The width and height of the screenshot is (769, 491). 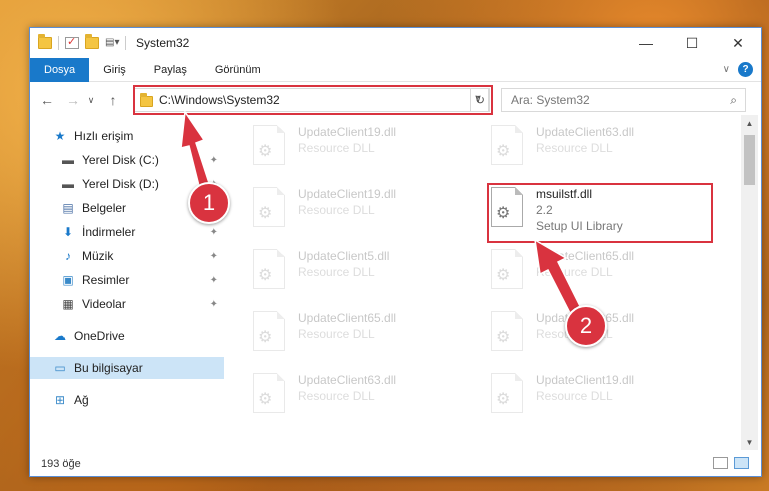 What do you see at coordinates (219, 100) in the screenshot?
I see `address-path: C:\Windows\System32` at bounding box center [219, 100].